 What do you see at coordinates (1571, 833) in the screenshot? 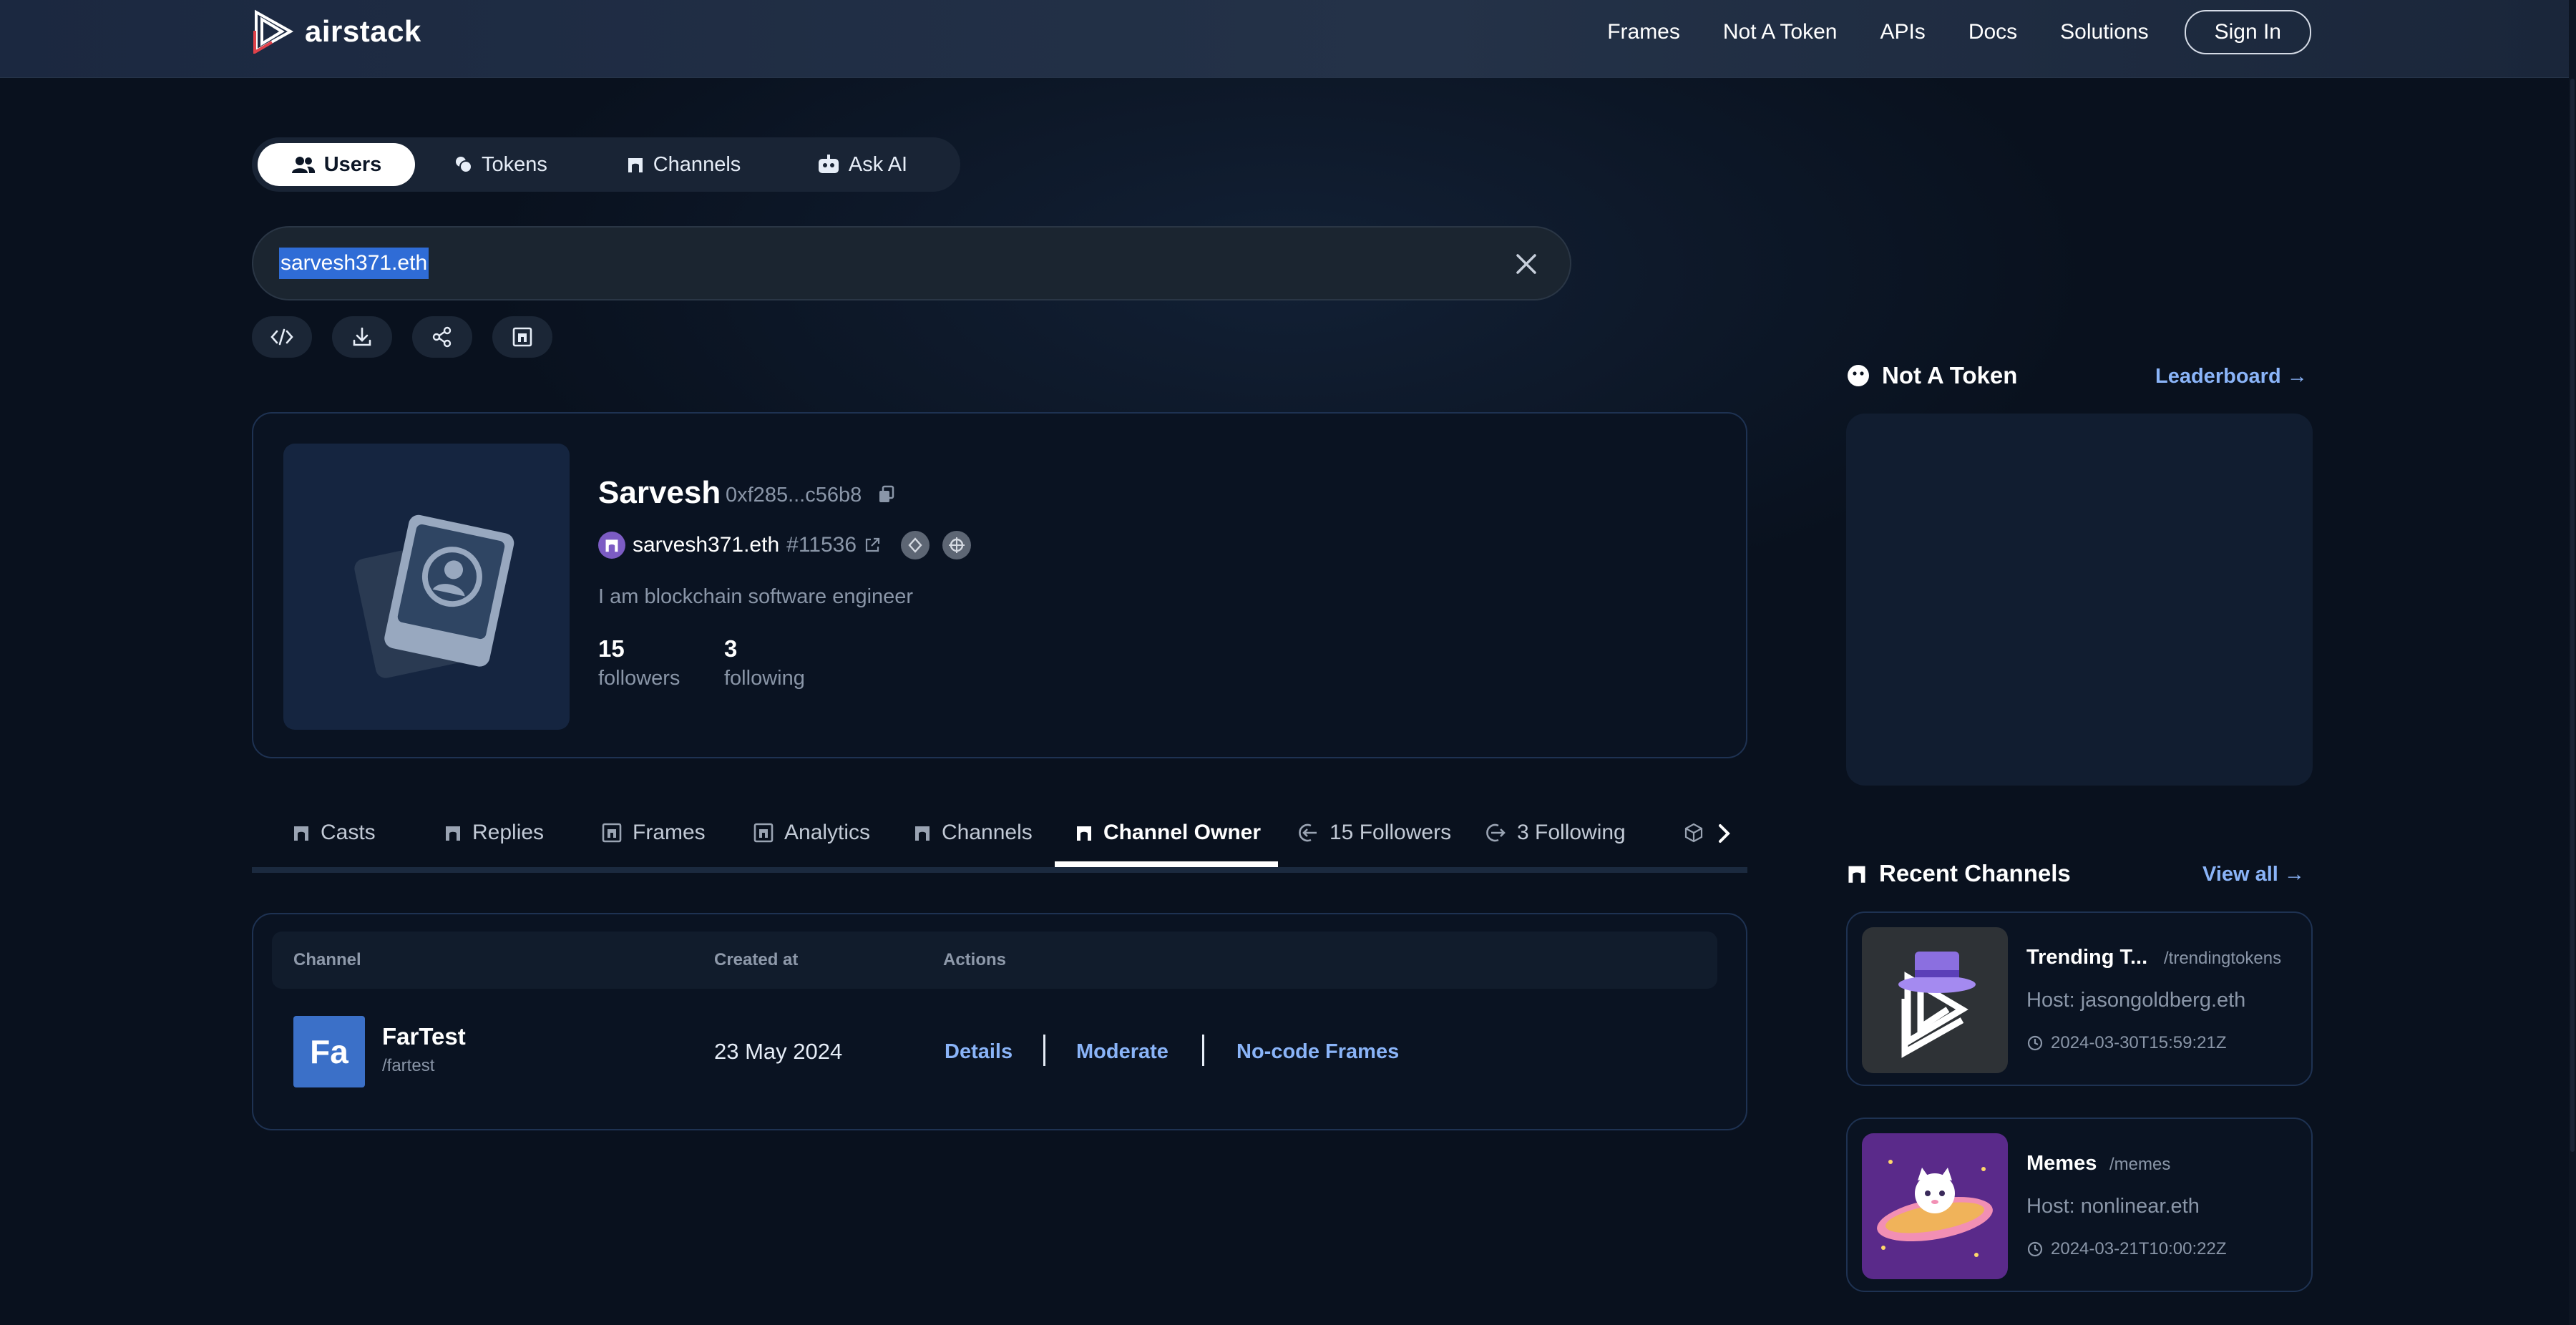
I see `tab-following-label: 3 Following` at bounding box center [1571, 833].